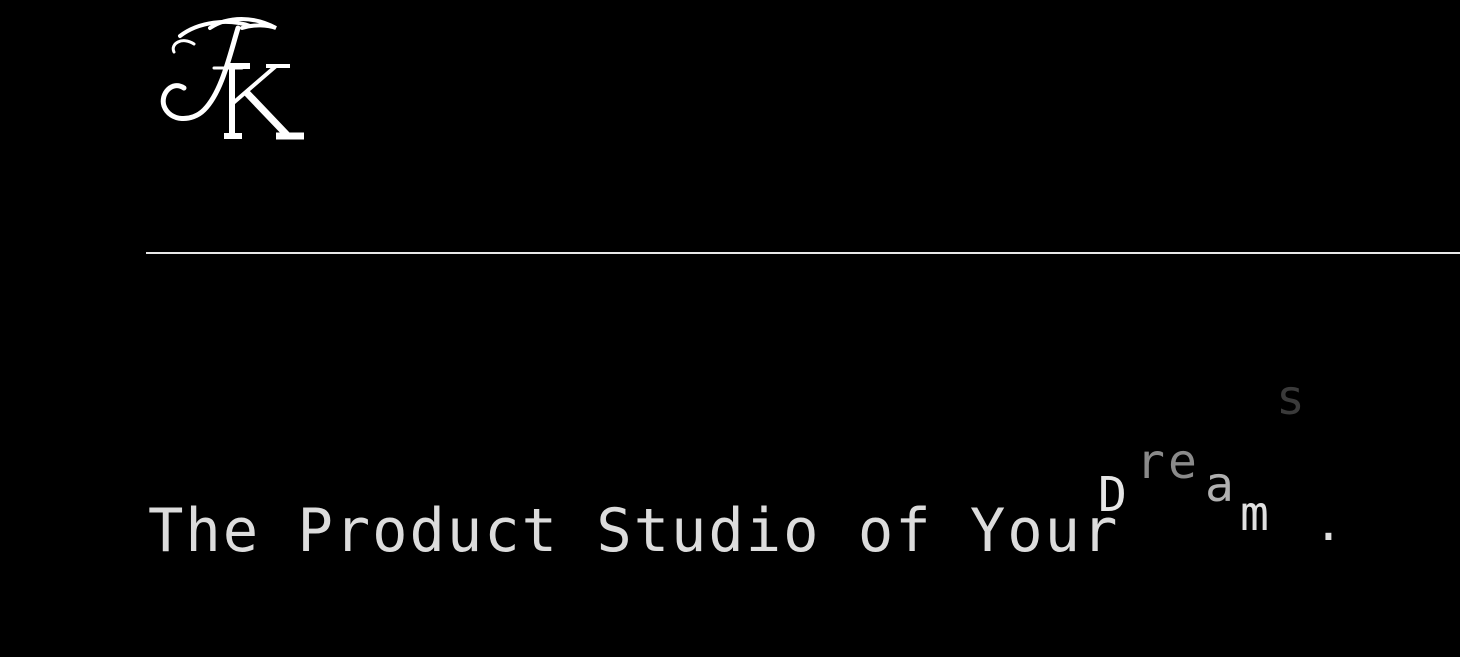 This screenshot has width=1460, height=657. What do you see at coordinates (634, 531) in the screenshot?
I see `hero-headline: The Product Studio of Your` at bounding box center [634, 531].